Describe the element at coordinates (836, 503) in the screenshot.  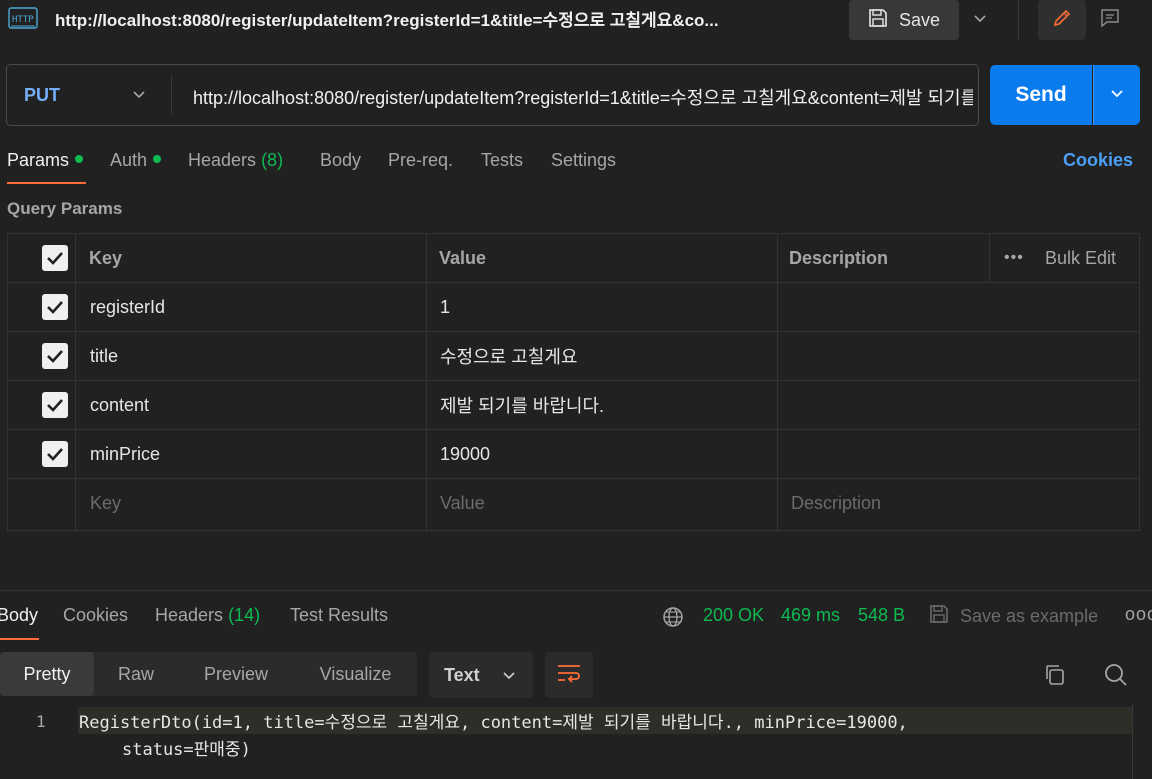
I see `new-description-input: Description` at that location.